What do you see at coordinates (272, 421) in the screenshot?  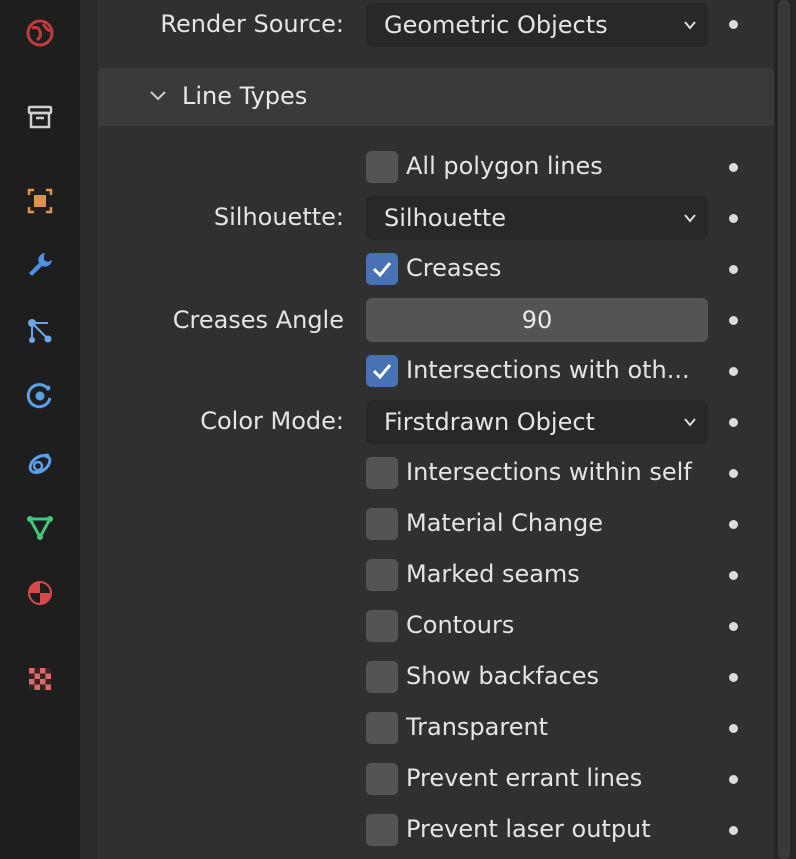 I see `color-mode-label: Color Mode:` at bounding box center [272, 421].